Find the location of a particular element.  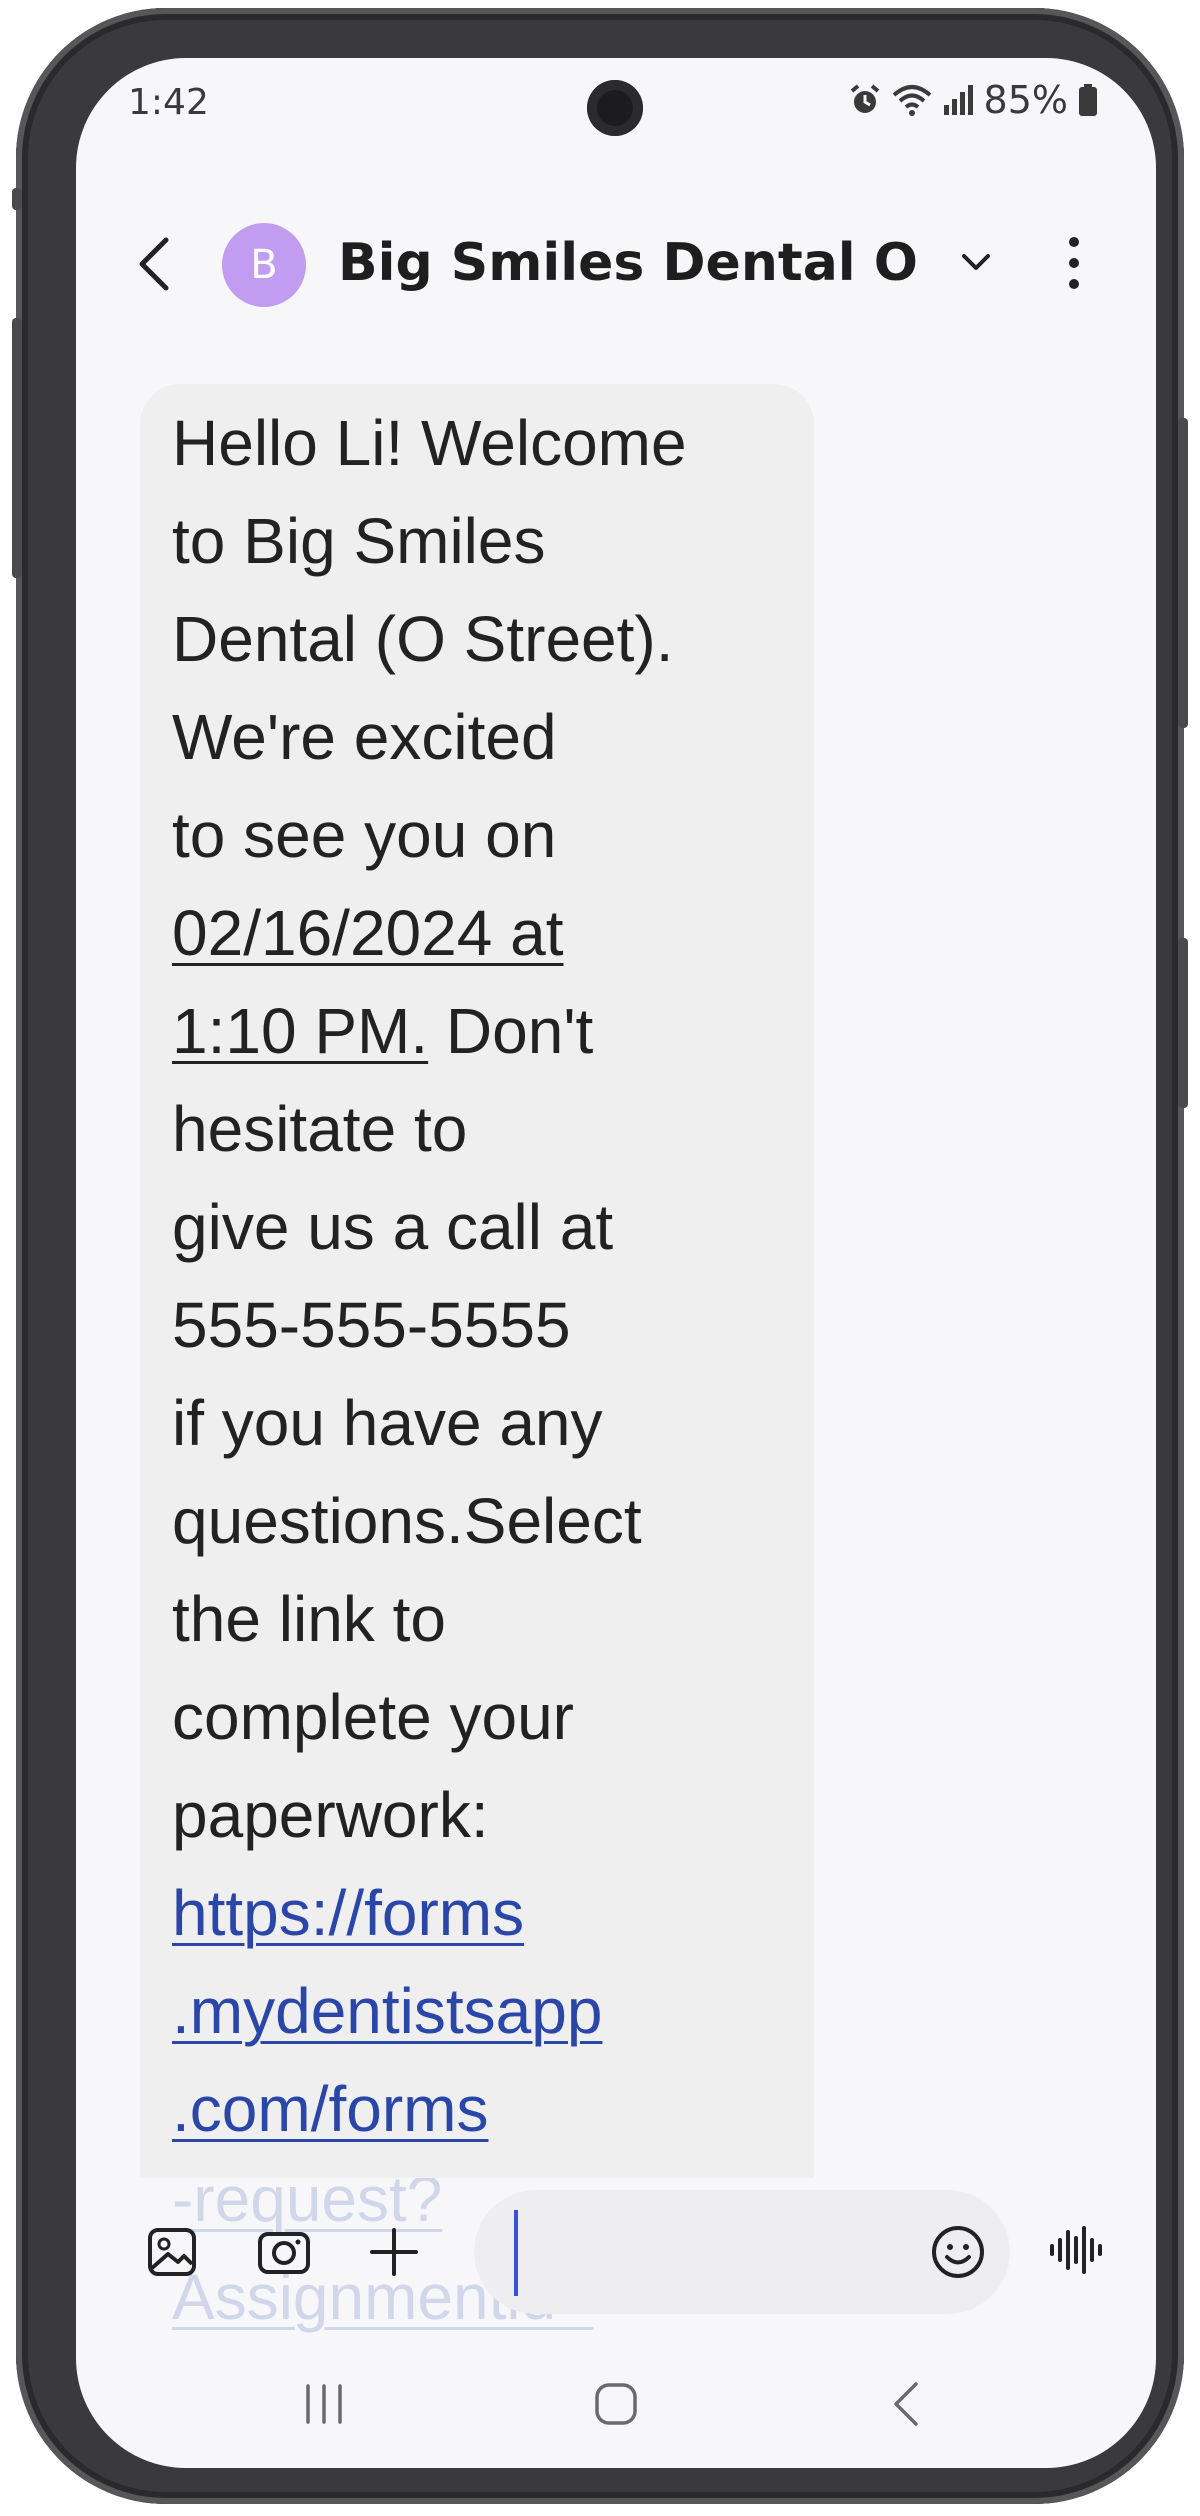

alarm-icon is located at coordinates (865, 100).